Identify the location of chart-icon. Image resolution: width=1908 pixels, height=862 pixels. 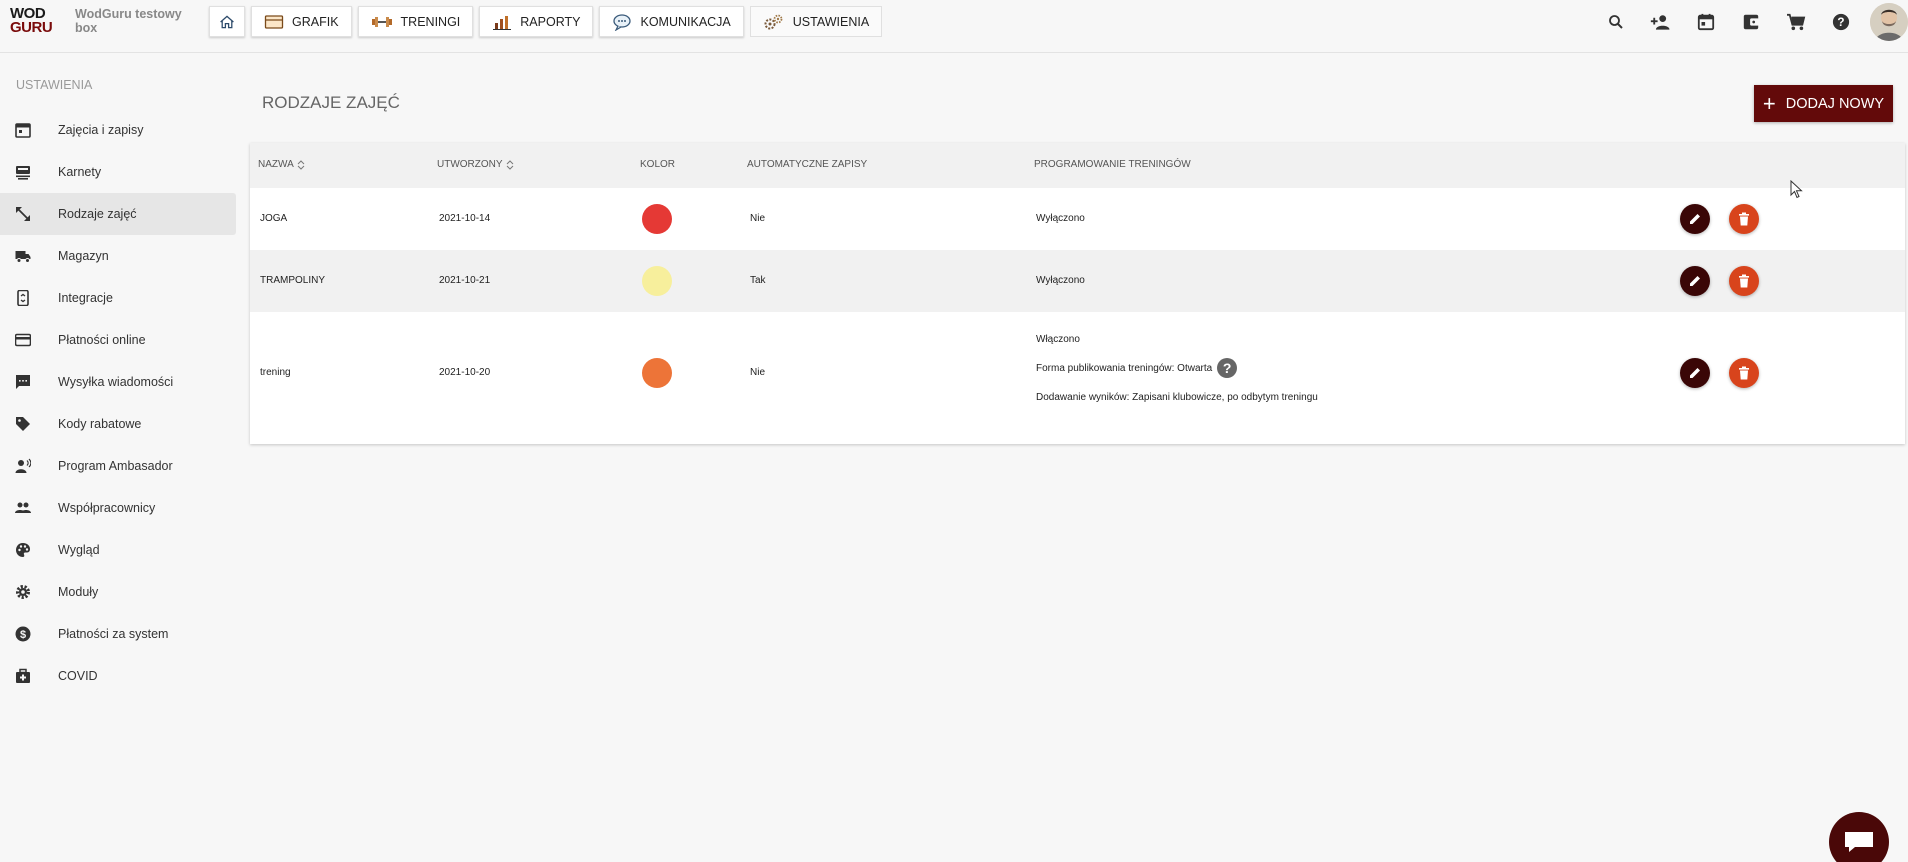
(502, 22).